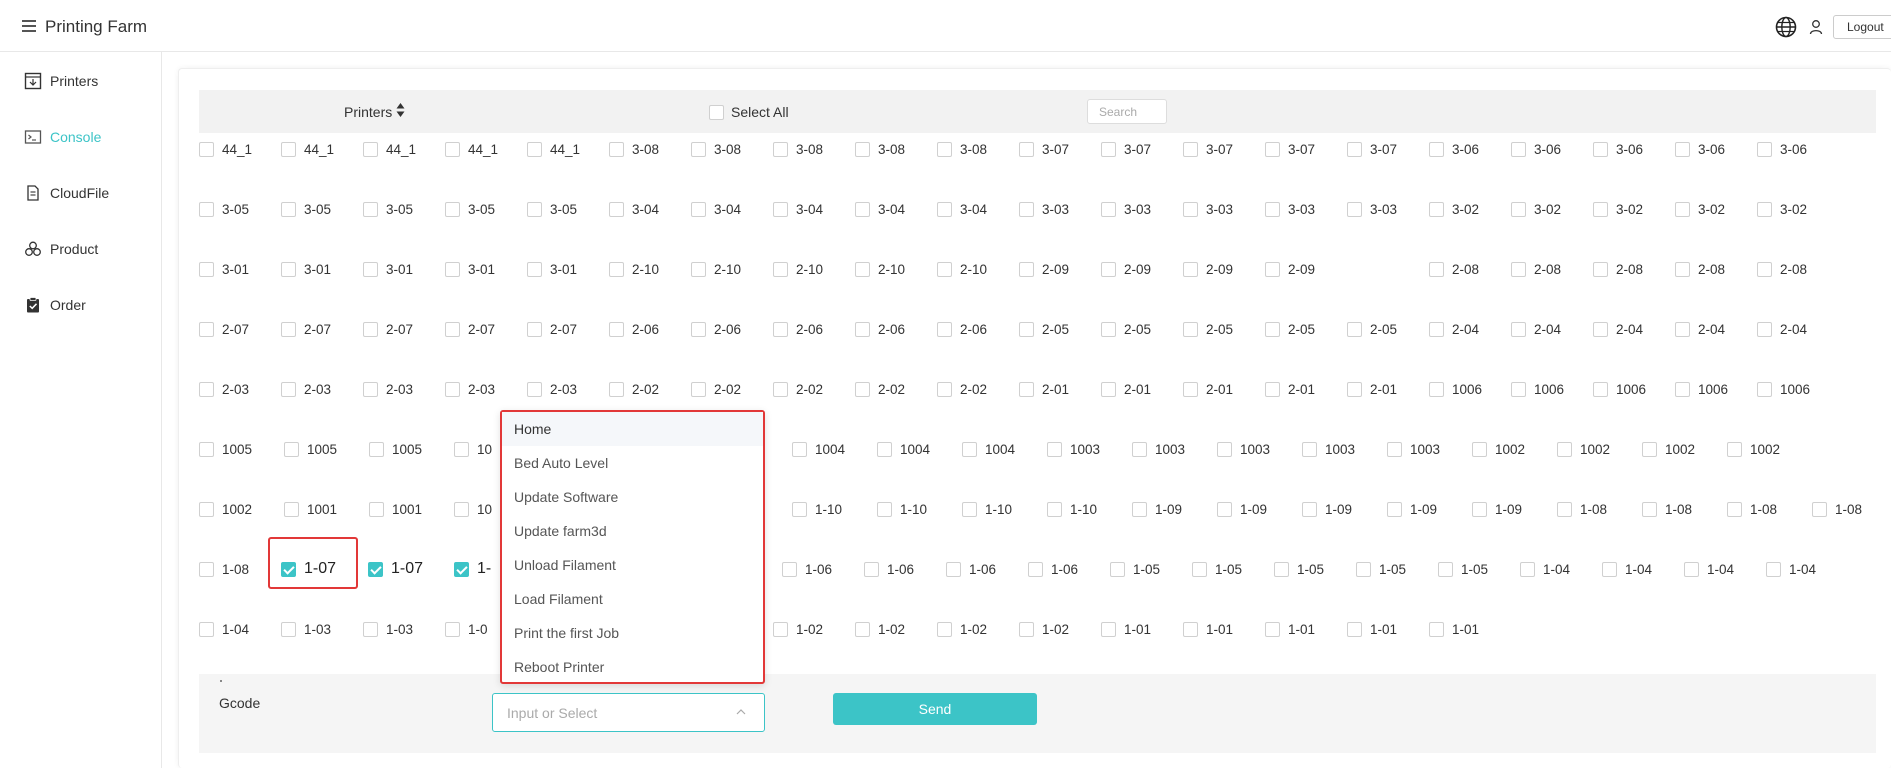 The width and height of the screenshot is (1891, 768). I want to click on dropdown-option: Home, so click(632, 429).